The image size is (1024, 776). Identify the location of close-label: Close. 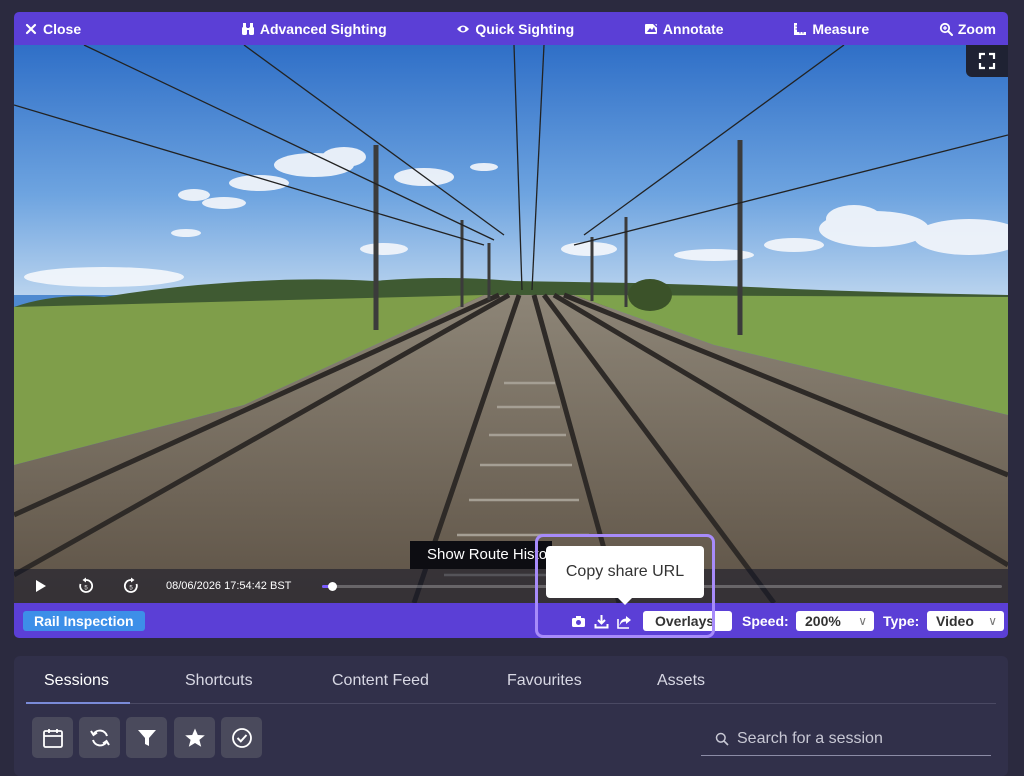
(62, 28).